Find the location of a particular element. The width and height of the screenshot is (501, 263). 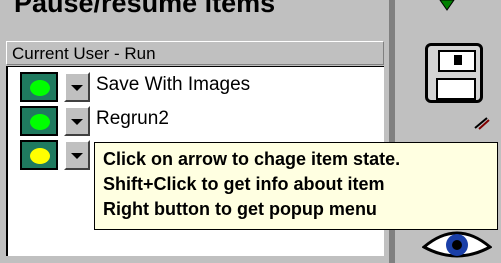

list-item: Save With Images is located at coordinates (201, 86).